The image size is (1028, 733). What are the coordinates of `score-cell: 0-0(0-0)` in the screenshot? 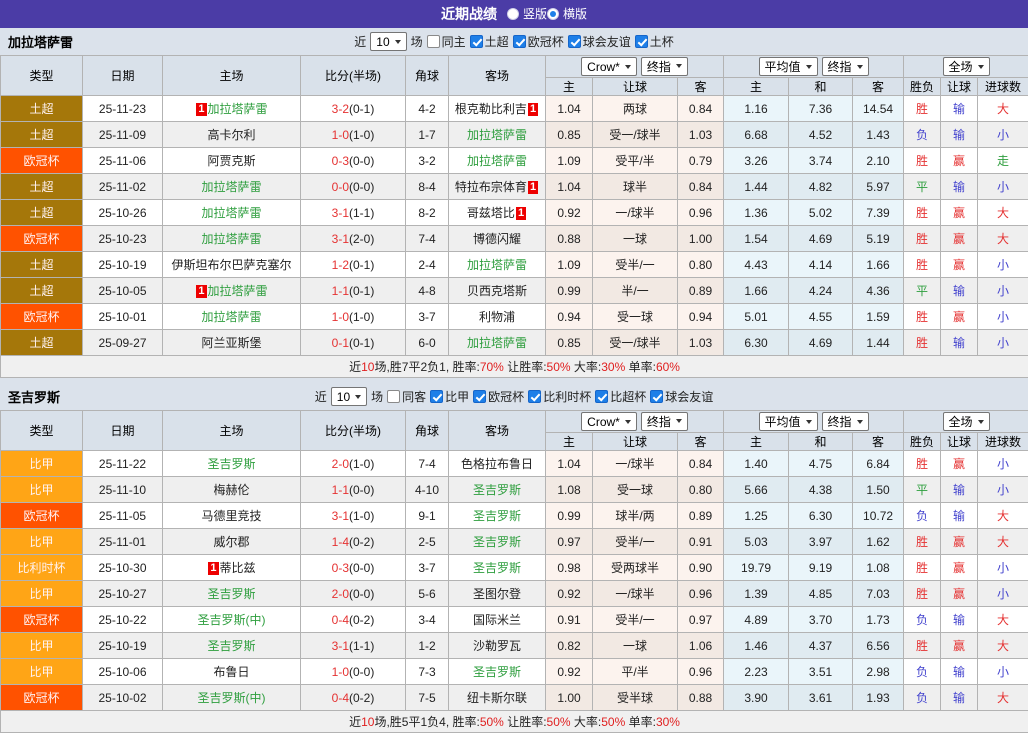 It's located at (353, 187).